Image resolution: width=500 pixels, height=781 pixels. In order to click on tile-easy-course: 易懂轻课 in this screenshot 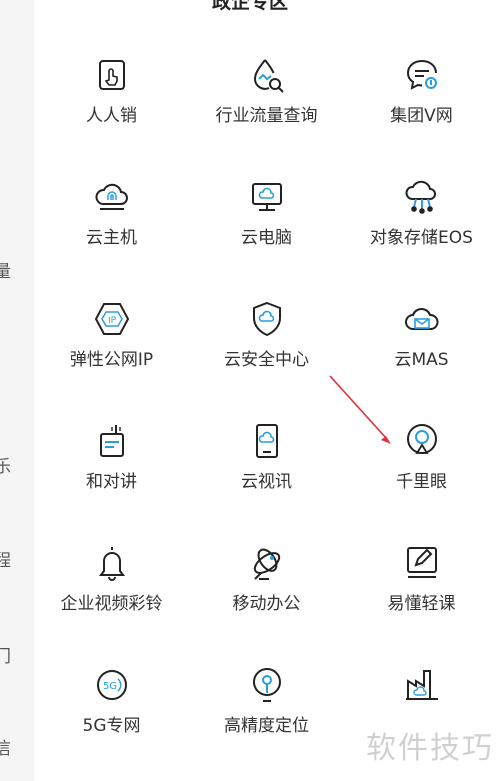, I will do `click(421, 598)`.